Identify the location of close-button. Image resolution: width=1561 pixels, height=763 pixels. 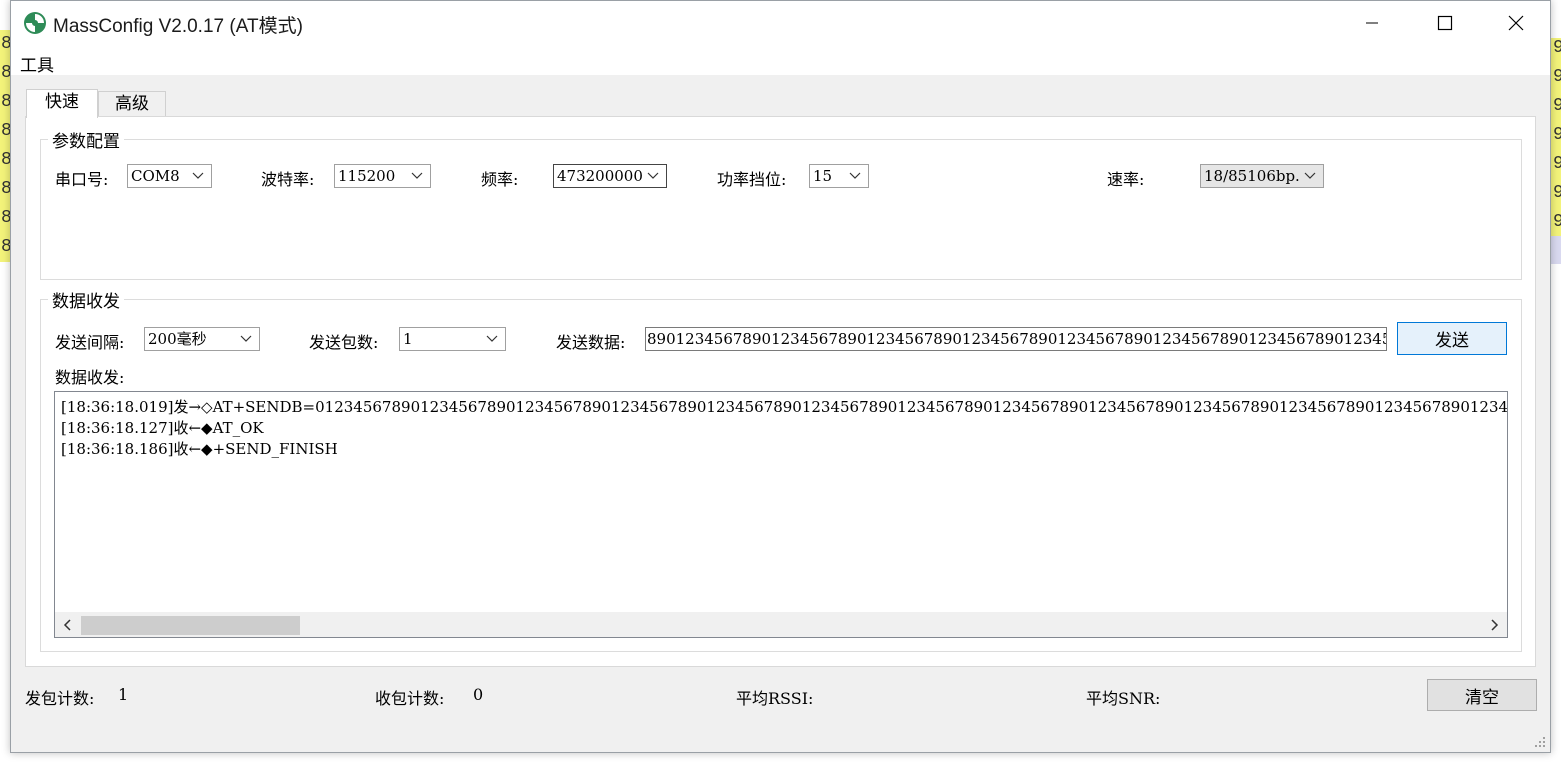
(1516, 23).